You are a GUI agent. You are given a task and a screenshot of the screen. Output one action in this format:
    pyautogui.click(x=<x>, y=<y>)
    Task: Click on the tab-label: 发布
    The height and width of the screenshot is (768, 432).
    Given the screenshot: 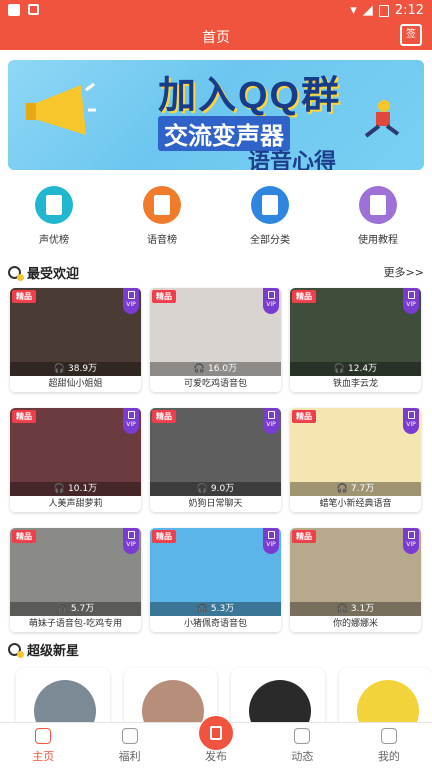 What is the action you would take?
    pyautogui.click(x=216, y=756)
    